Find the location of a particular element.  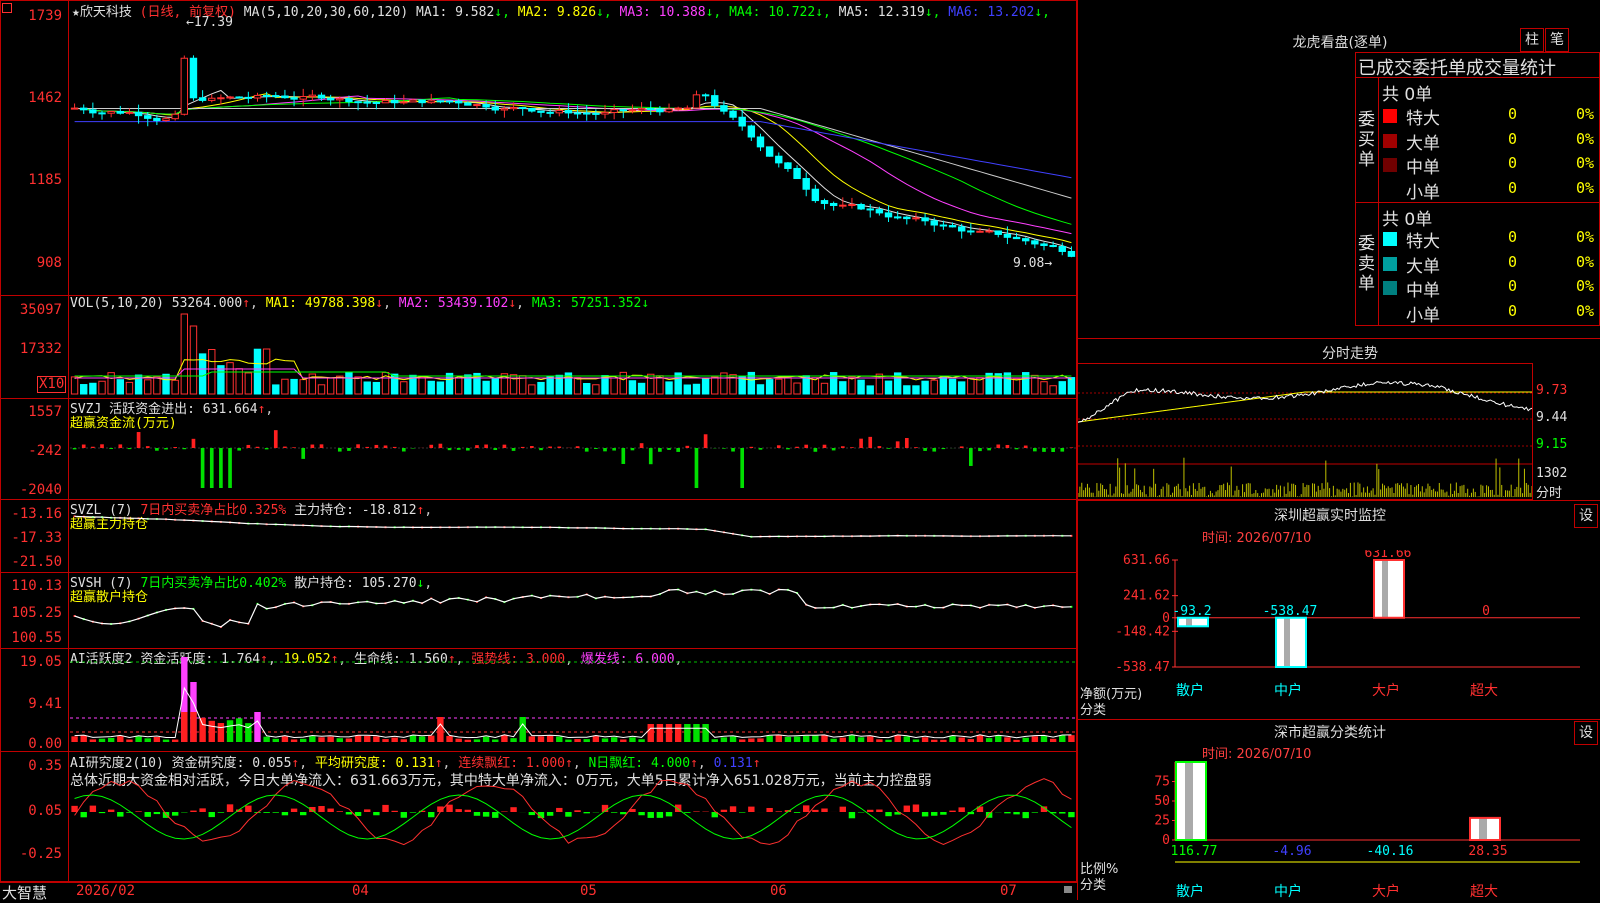

svzl-tick-3: -21.50 is located at coordinates (31, 562).